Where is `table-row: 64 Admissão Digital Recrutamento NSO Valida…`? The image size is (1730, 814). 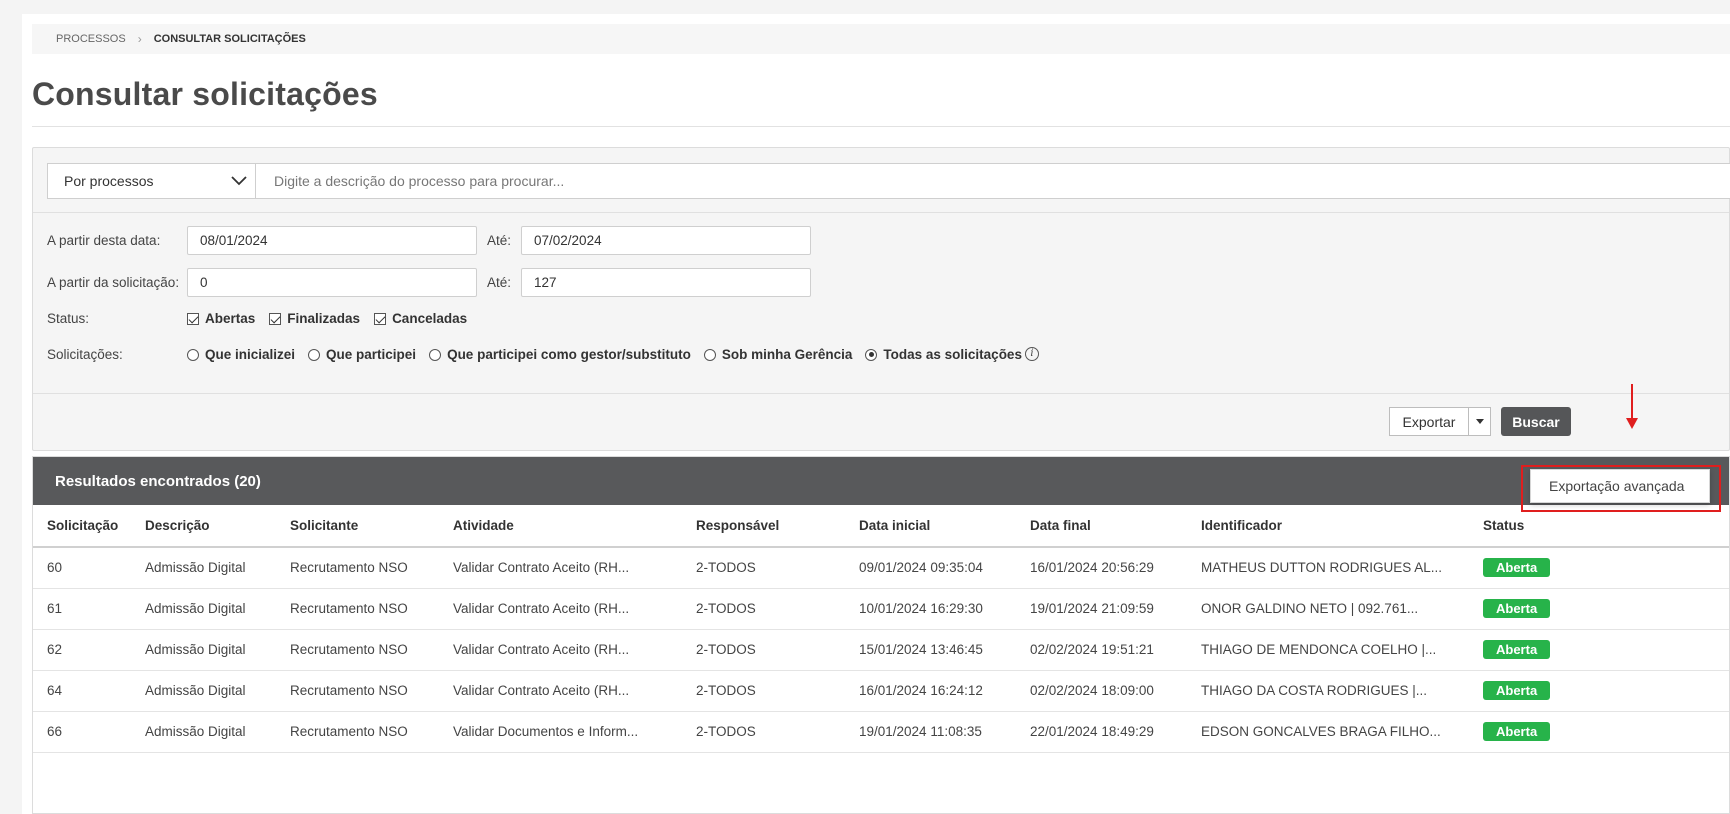 table-row: 64 Admissão Digital Recrutamento NSO Valida… is located at coordinates (881, 691).